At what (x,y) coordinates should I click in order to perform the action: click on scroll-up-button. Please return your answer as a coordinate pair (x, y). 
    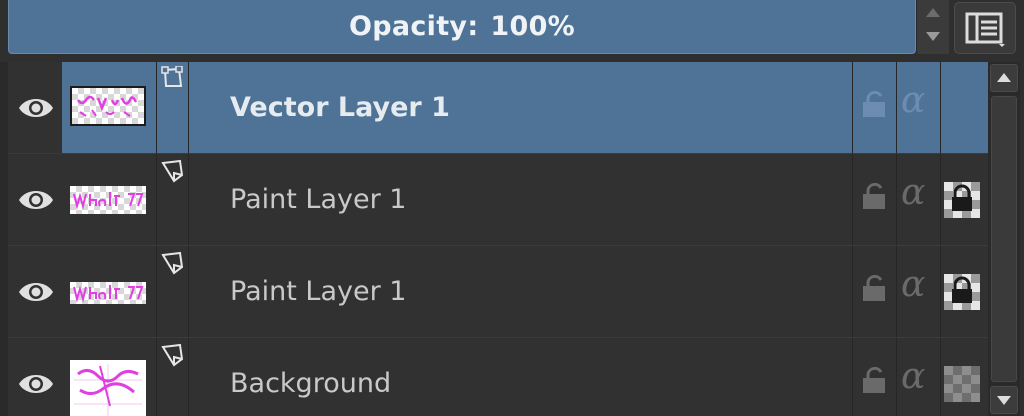
    Looking at the image, I should click on (1004, 78).